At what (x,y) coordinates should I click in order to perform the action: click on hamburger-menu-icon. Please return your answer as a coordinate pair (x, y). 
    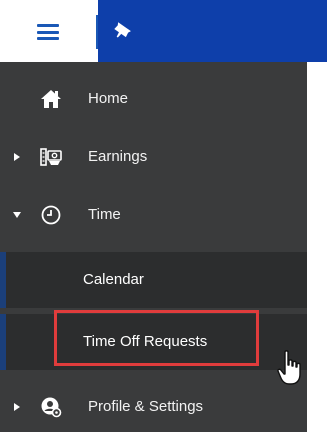
    Looking at the image, I should click on (48, 32).